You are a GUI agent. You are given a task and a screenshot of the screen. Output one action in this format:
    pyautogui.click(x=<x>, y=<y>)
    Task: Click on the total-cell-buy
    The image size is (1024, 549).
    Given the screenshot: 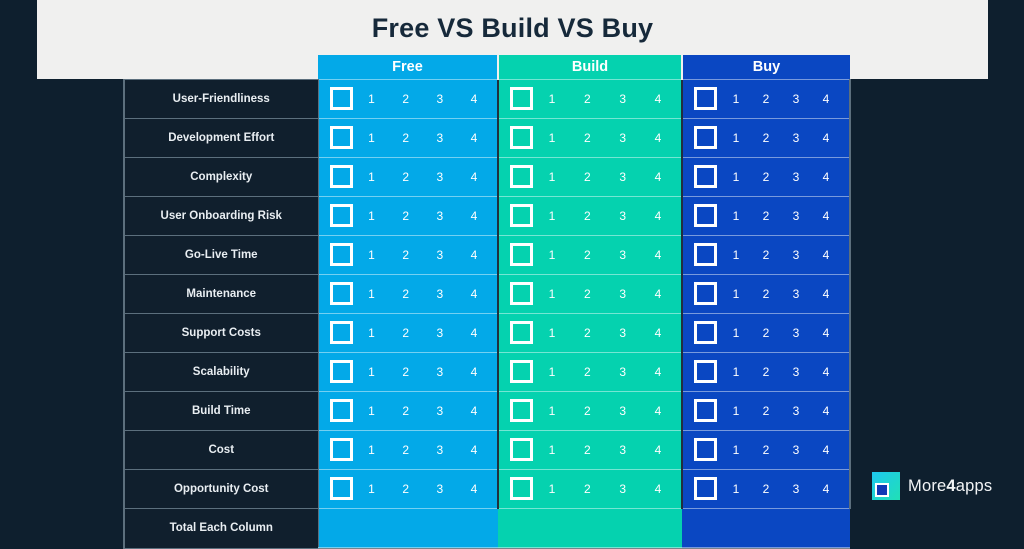 What is the action you would take?
    pyautogui.click(x=766, y=528)
    